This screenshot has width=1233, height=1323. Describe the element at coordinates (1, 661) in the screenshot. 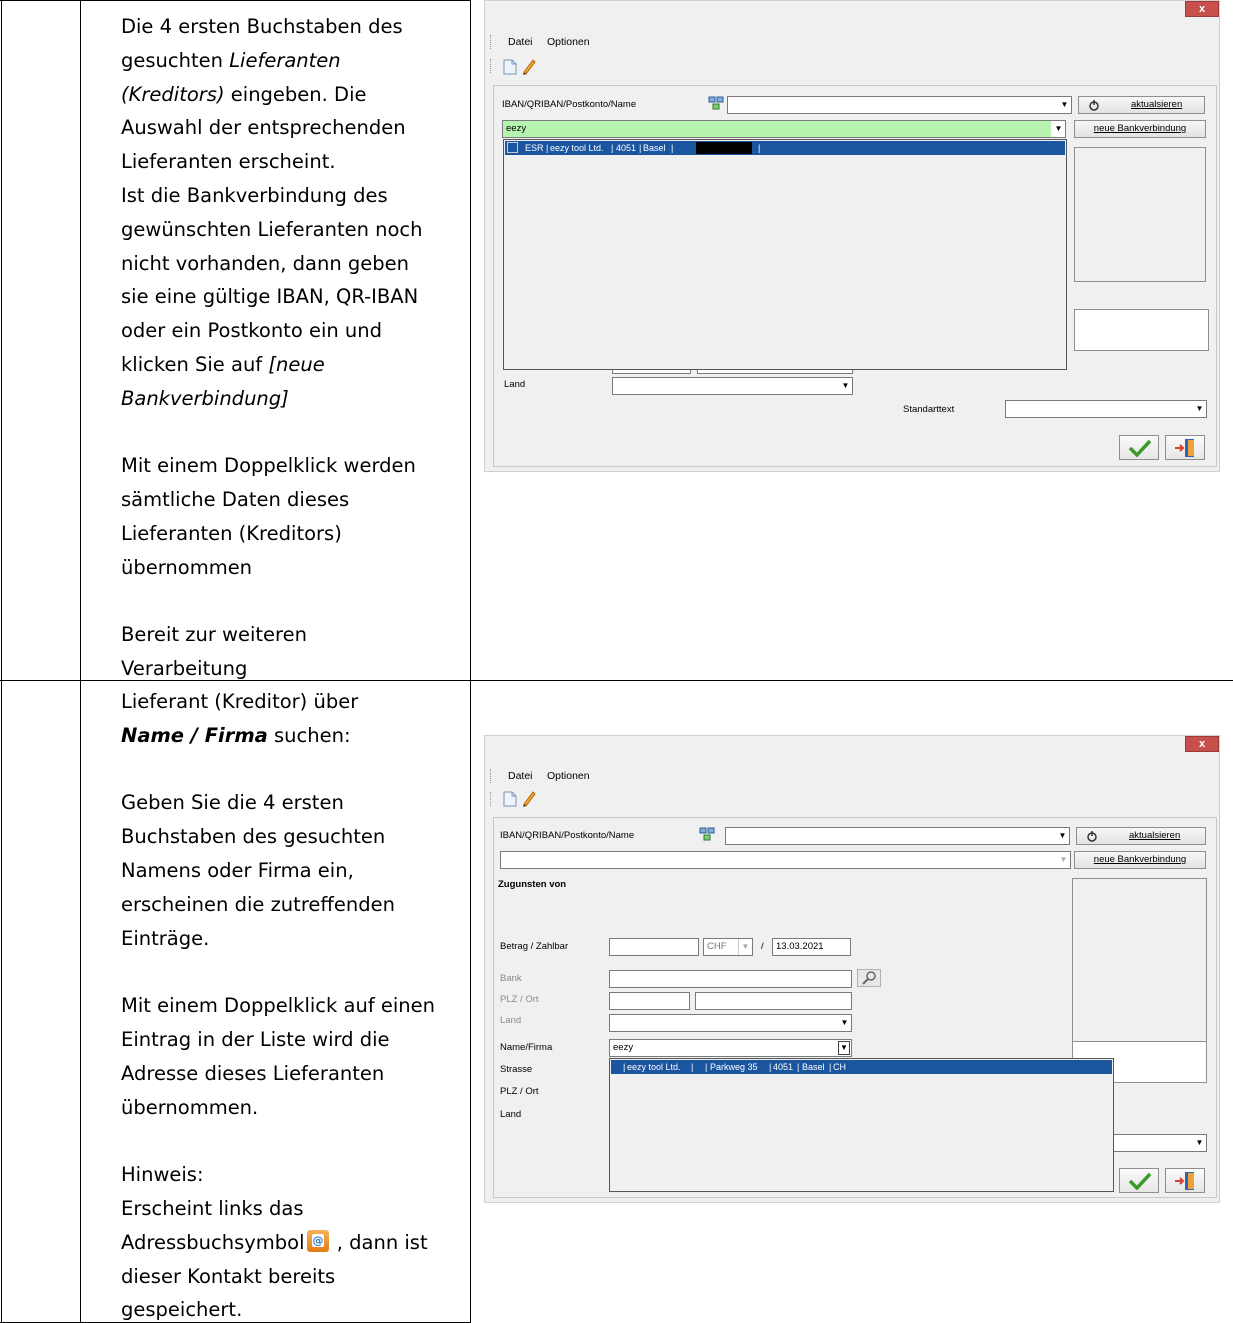

I see `table-left-border` at that location.